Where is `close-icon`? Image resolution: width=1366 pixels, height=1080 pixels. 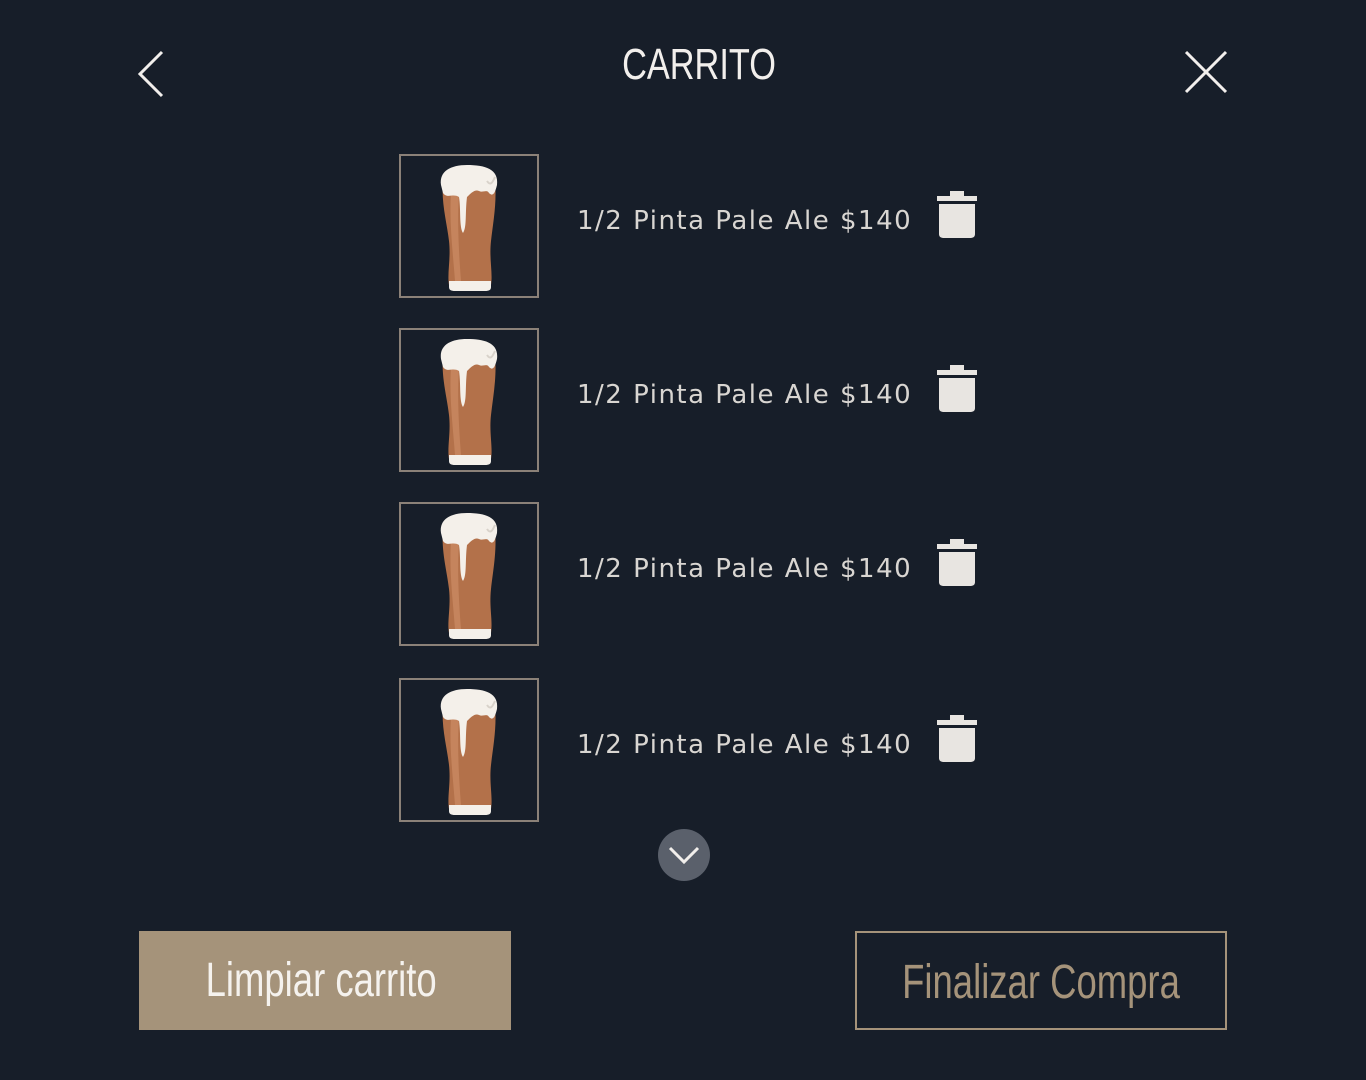 close-icon is located at coordinates (1206, 72).